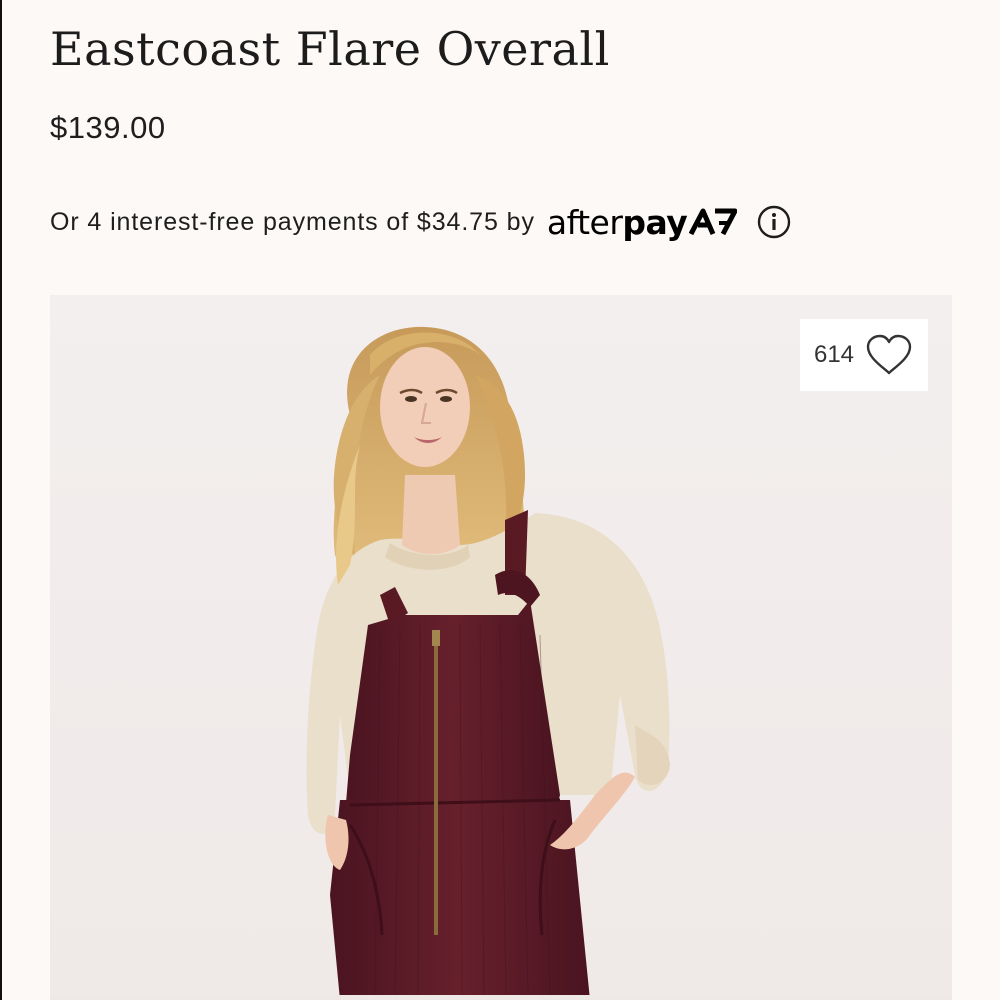 The image size is (1000, 1000). What do you see at coordinates (330, 49) in the screenshot?
I see `product-title: Eastcoast Flare Overall` at bounding box center [330, 49].